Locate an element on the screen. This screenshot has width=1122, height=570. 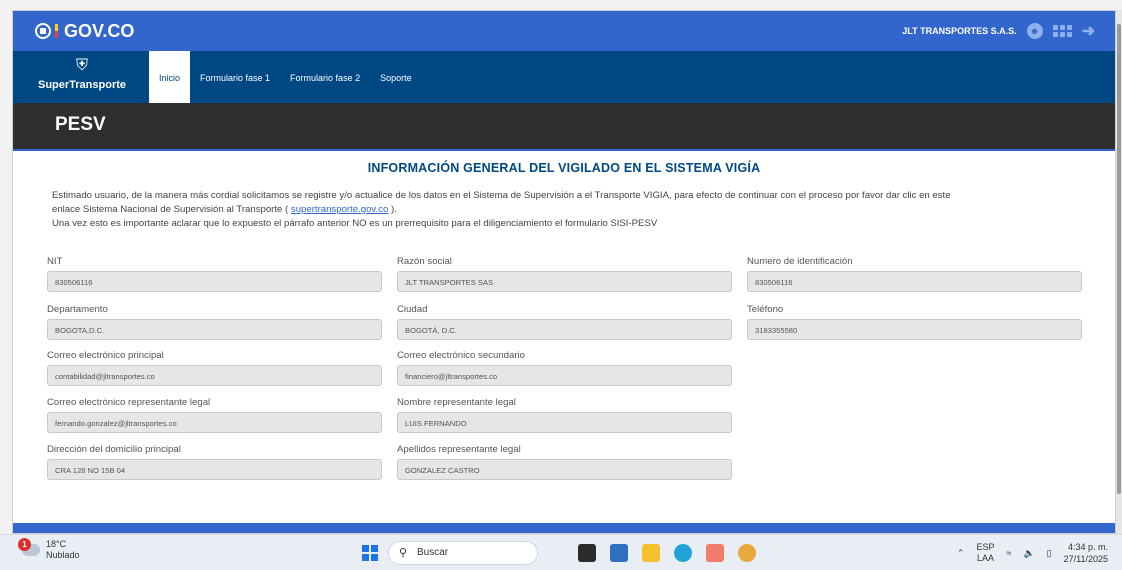
field-label: Departamento is located at coordinates (77, 309).